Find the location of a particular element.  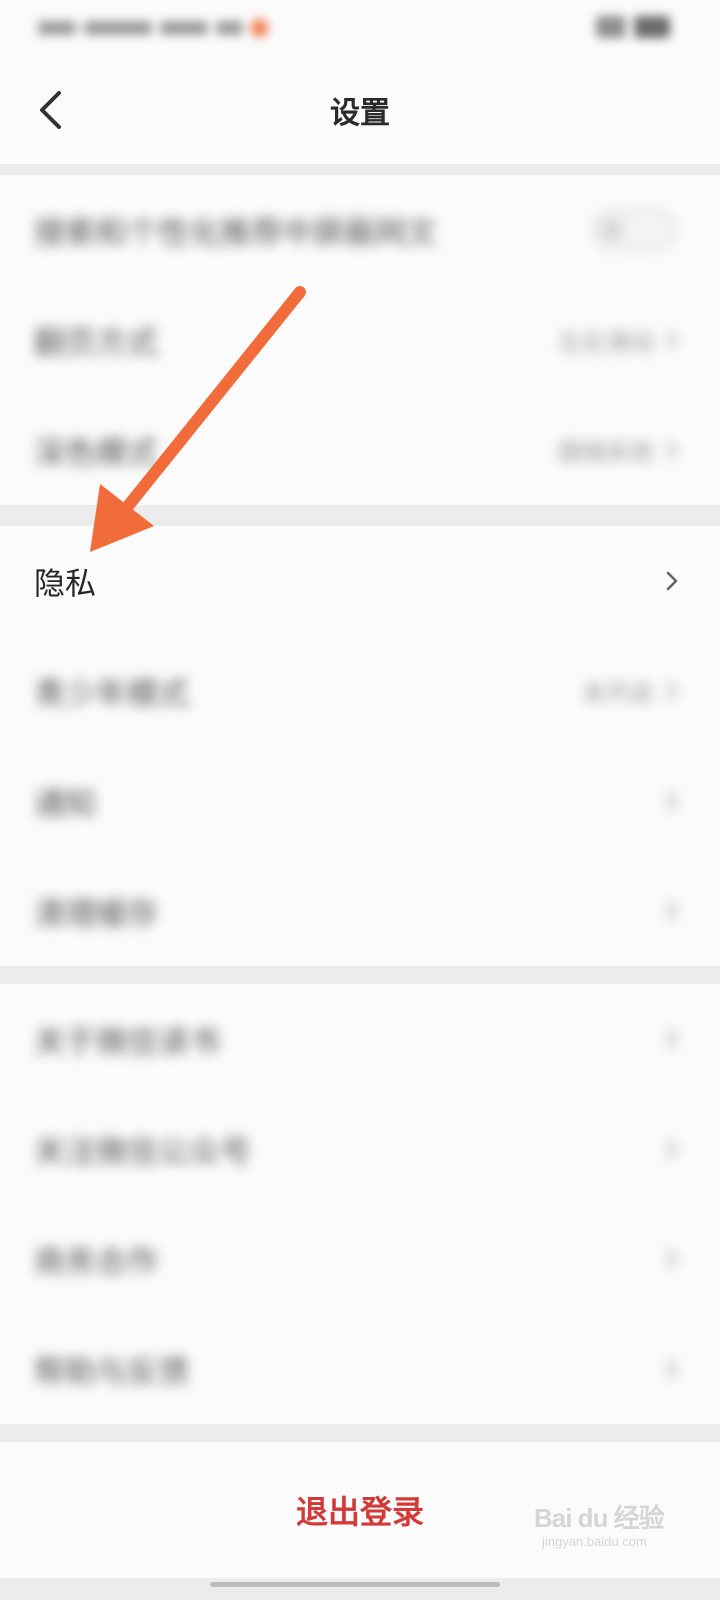

logout-button: 退出登录 is located at coordinates (360, 1510).